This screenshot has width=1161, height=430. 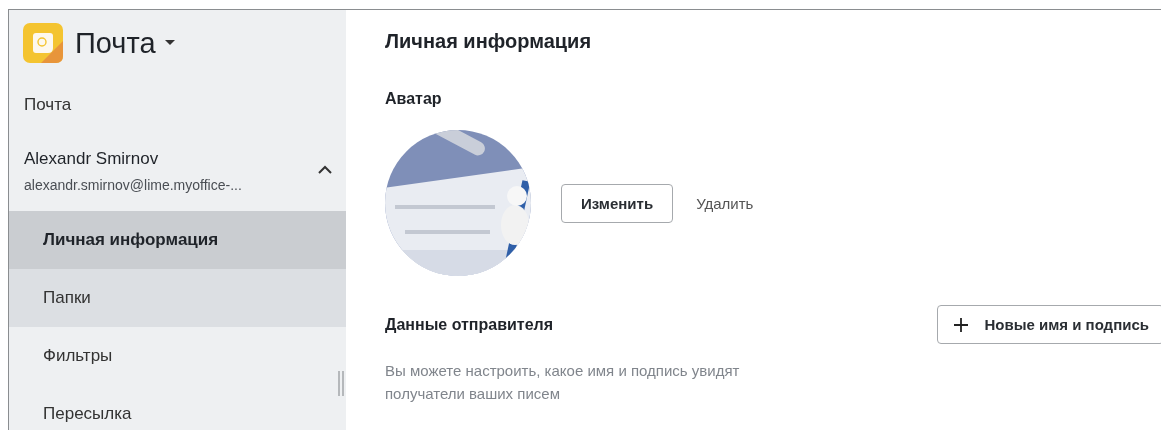 What do you see at coordinates (1049, 324) in the screenshot?
I see `new-signature-button: Новые имя и подпись` at bounding box center [1049, 324].